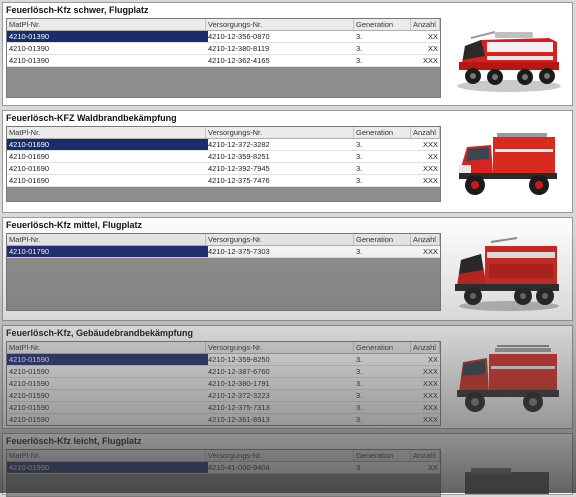 The width and height of the screenshot is (576, 497). I want to click on panel-title: Feuerlösch-Kfz leicht, Flugplatz, so click(74, 441).